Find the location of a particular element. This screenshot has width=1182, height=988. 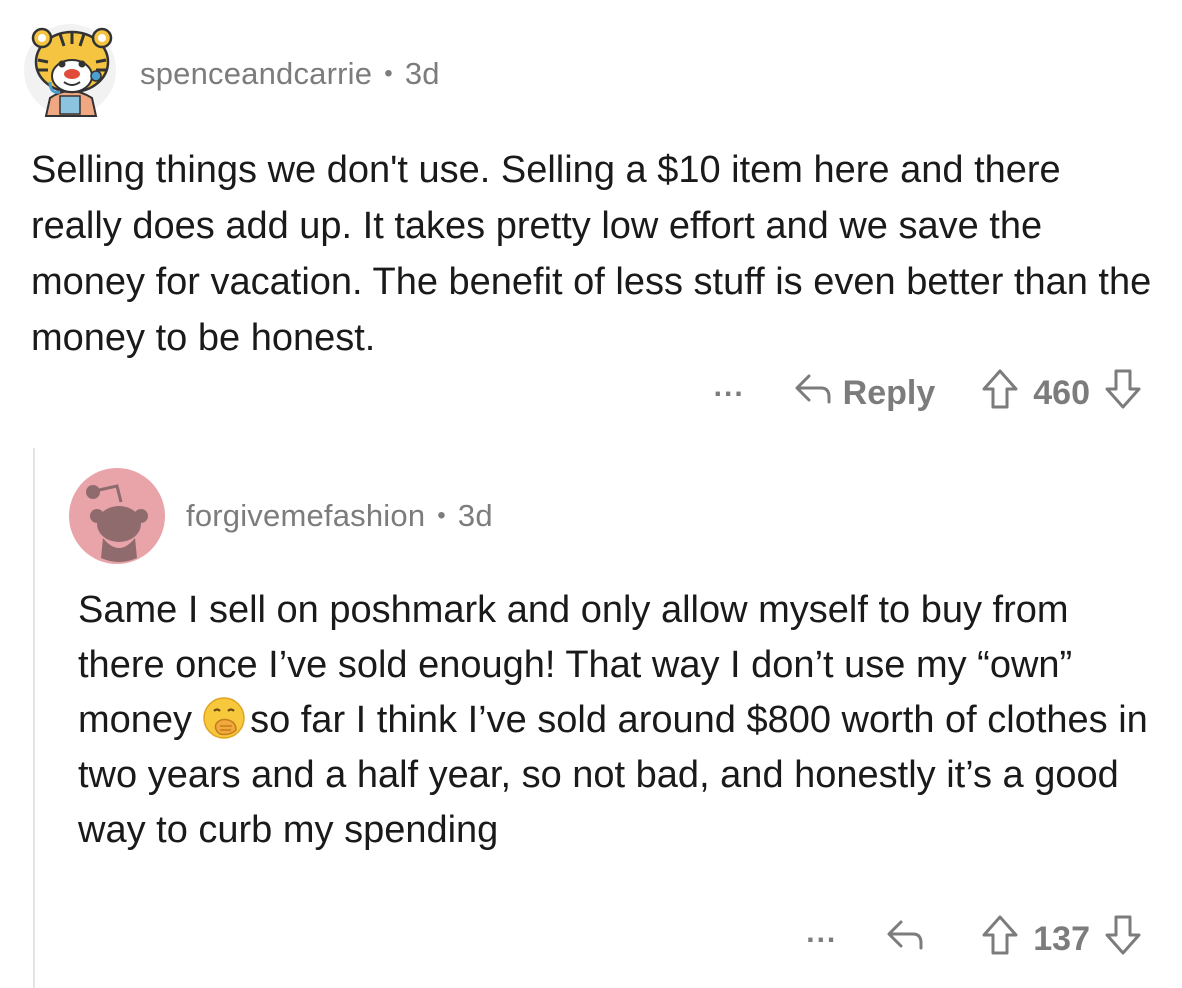

reply-label: Reply is located at coordinates (889, 392).